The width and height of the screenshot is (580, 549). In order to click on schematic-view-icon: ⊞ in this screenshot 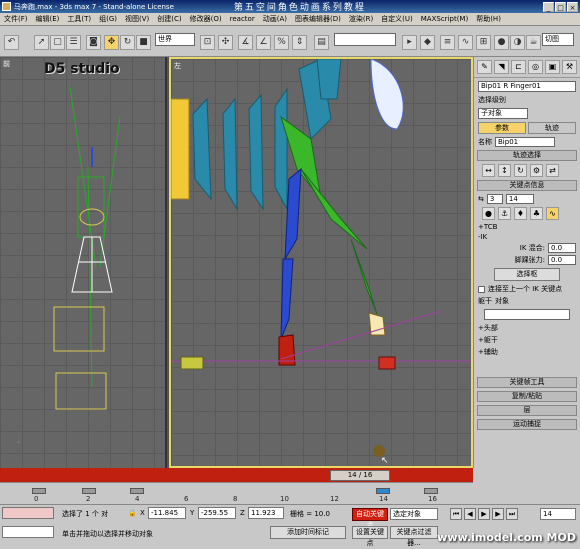, I will do `click(483, 42)`.